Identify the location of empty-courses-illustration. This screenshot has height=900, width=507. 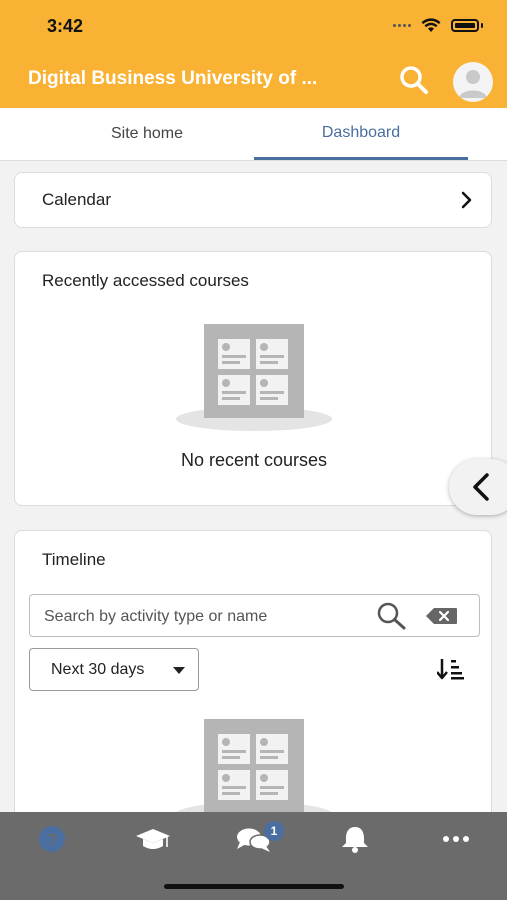
(254, 377).